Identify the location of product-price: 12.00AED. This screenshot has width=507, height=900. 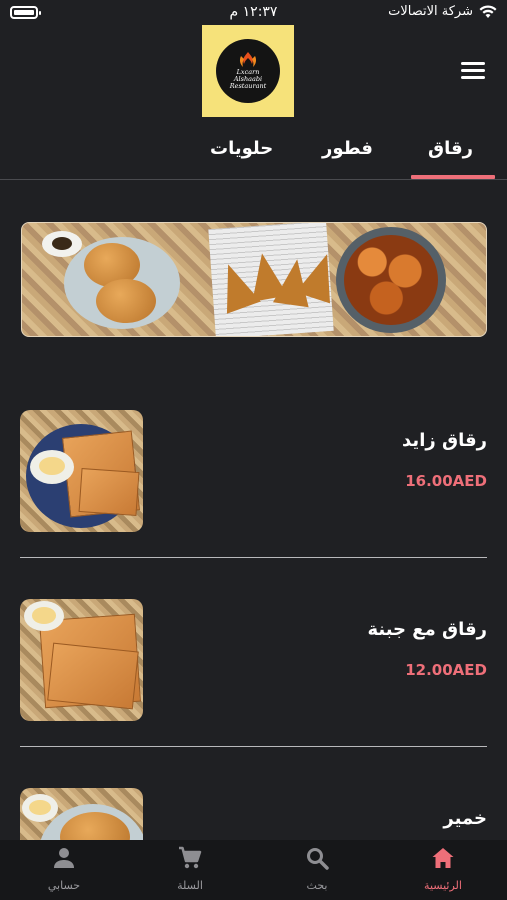
(446, 670).